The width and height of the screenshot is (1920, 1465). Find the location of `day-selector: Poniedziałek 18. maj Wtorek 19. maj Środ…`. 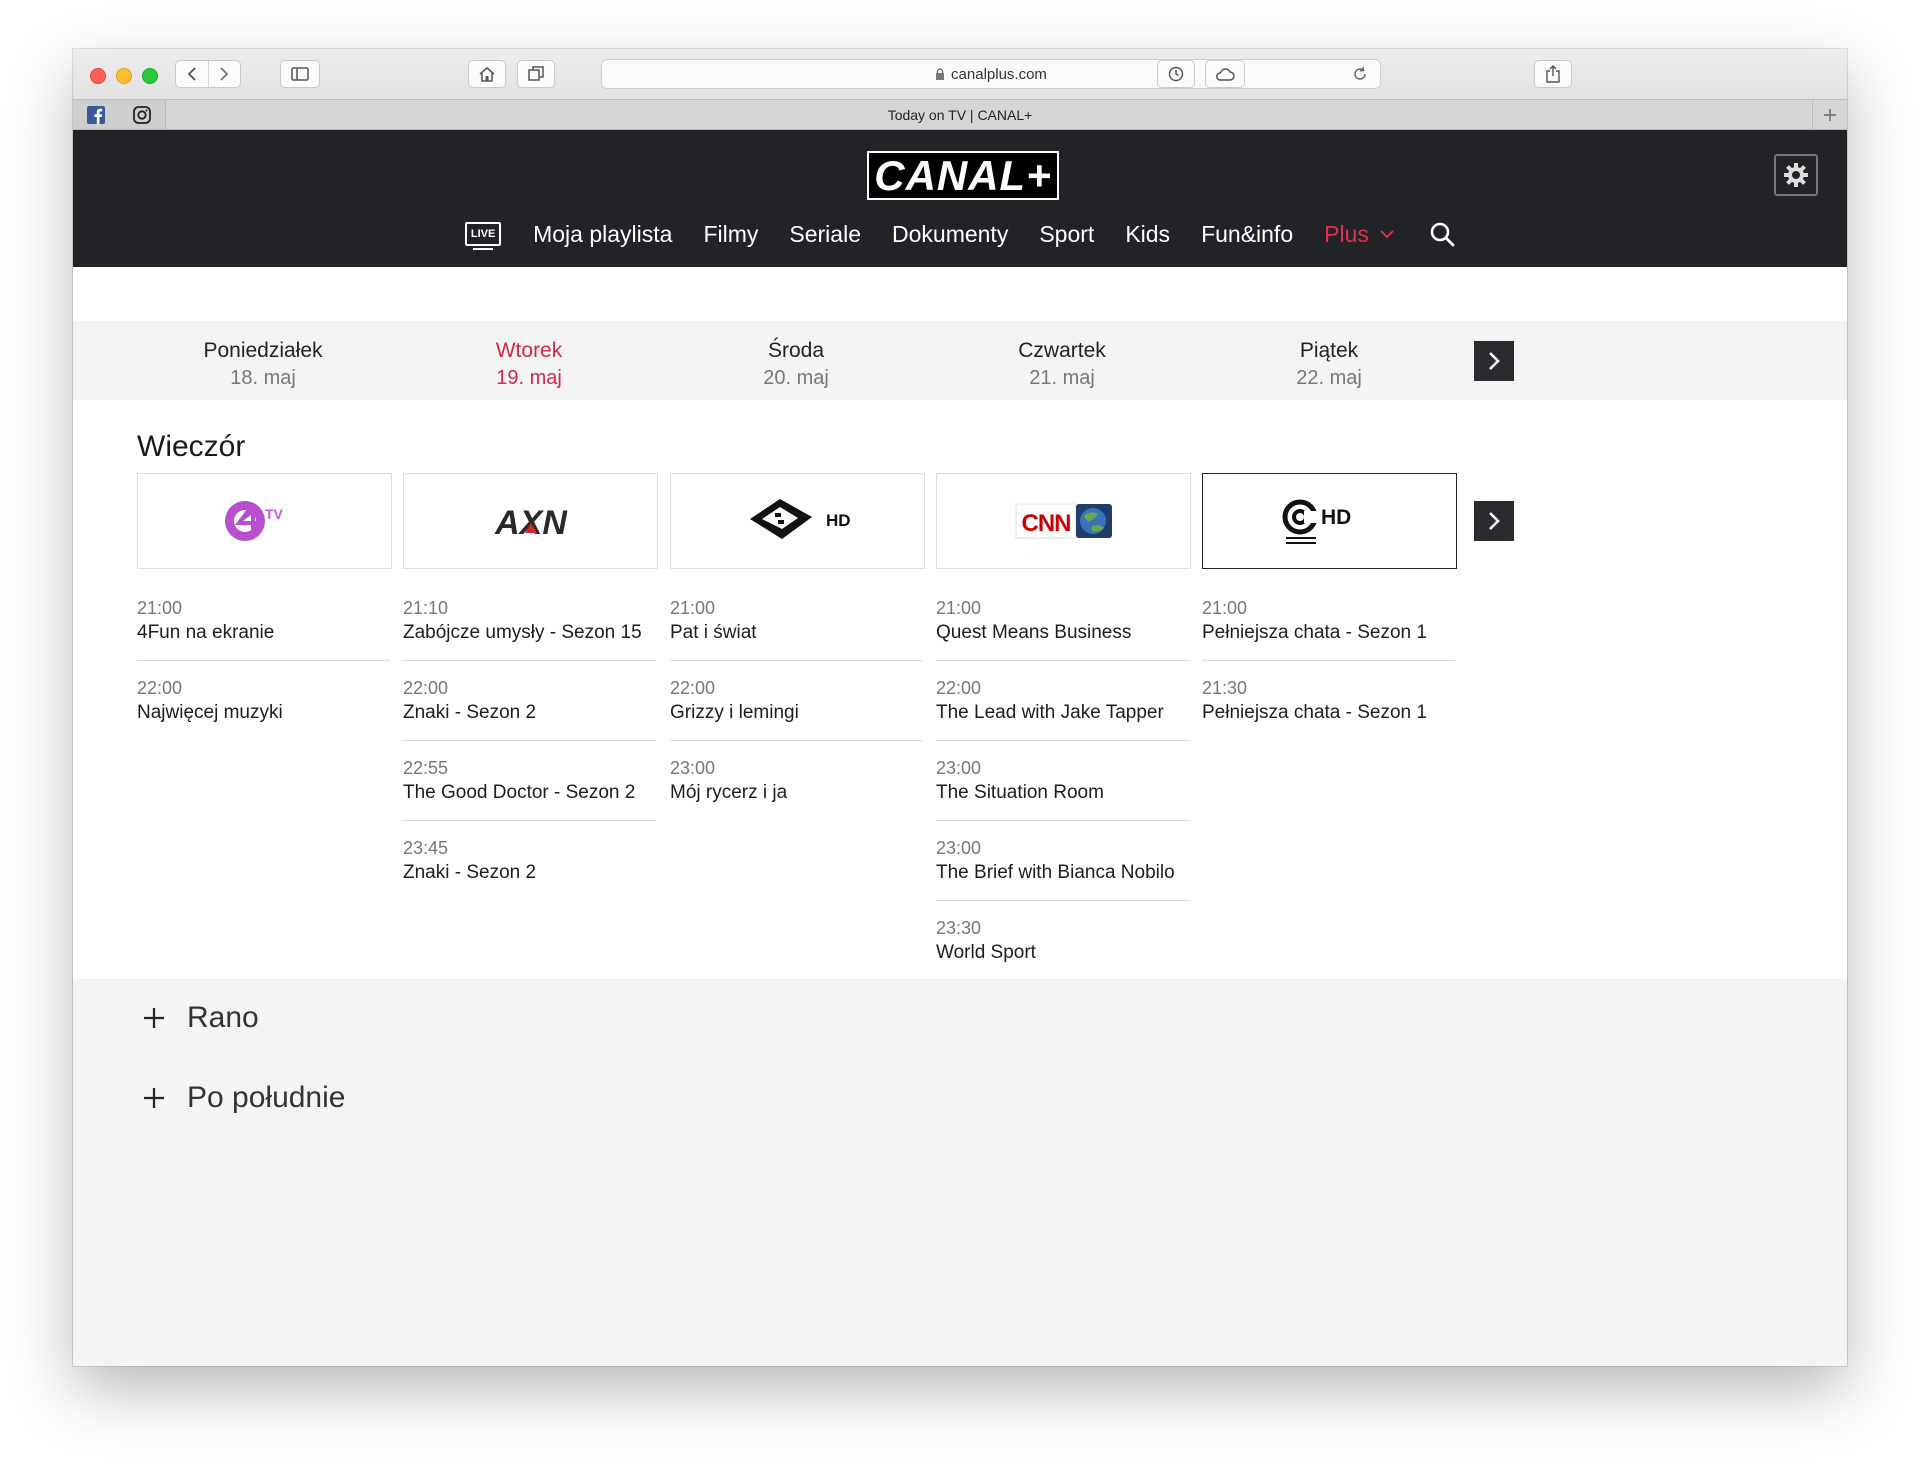

day-selector: Poniedziałek 18. maj Wtorek 19. maj Środ… is located at coordinates (960, 360).